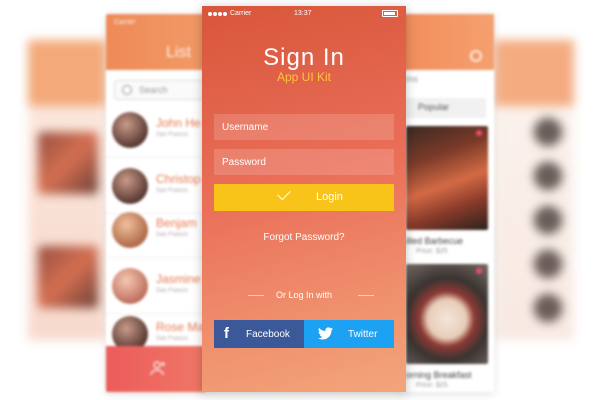 The width and height of the screenshot is (600, 400). I want to click on recipe-title: illed Barbecue, so click(435, 241).